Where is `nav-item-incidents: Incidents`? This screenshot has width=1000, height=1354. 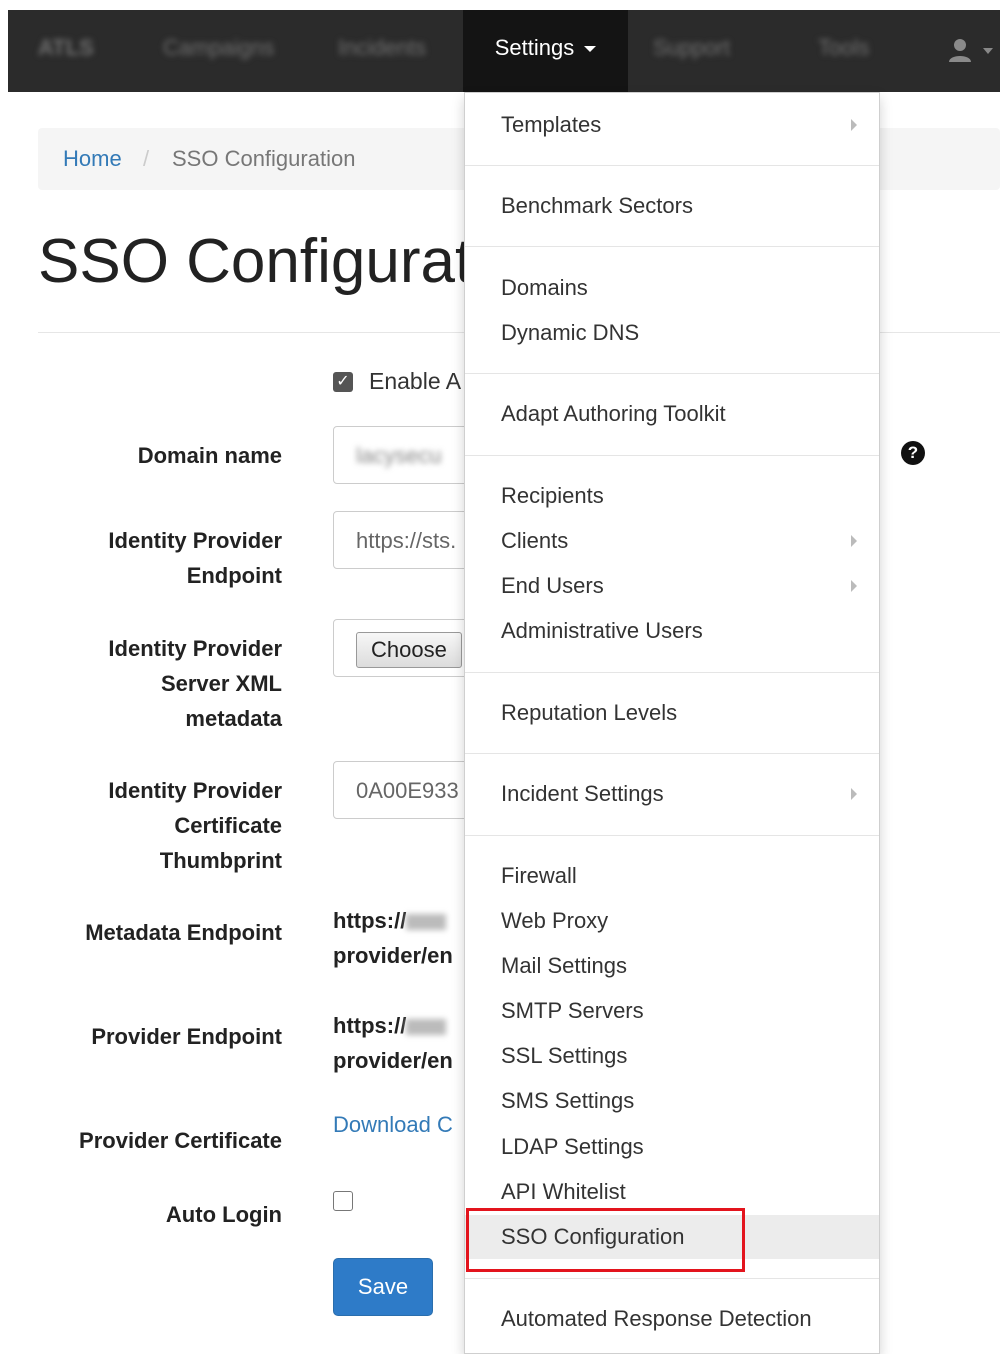
nav-item-incidents: Incidents is located at coordinates (382, 51).